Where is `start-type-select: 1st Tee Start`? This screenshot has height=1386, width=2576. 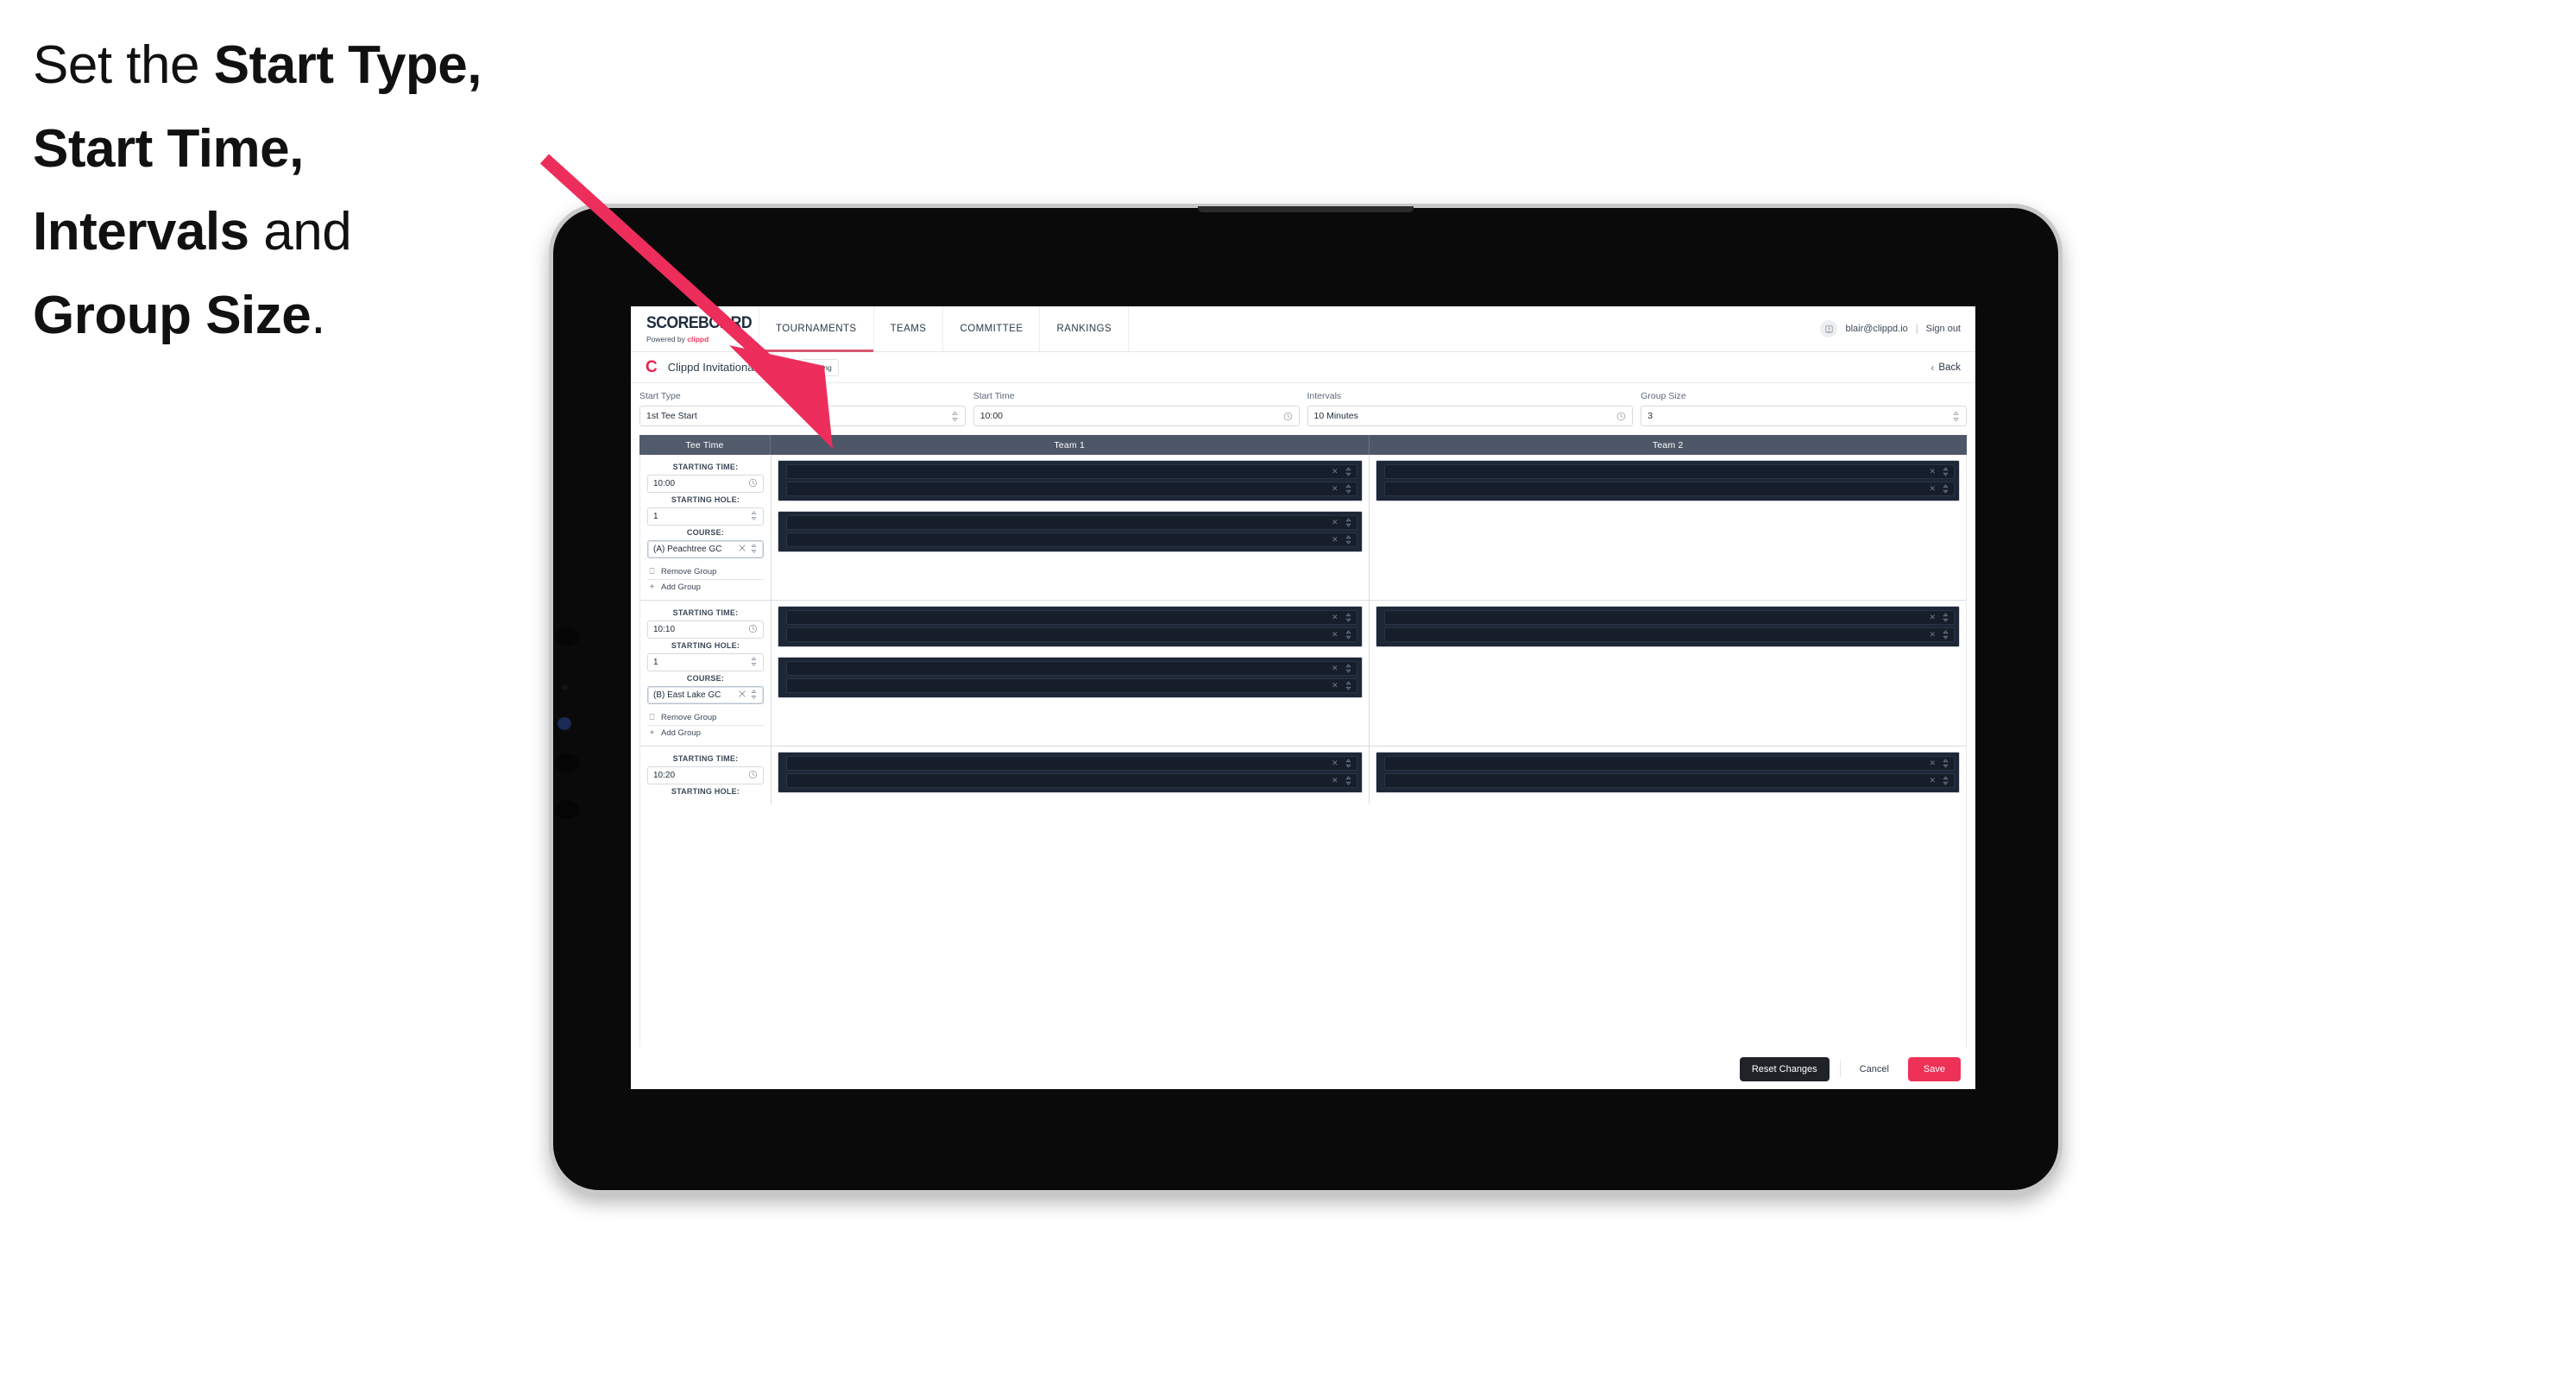 start-type-select: 1st Tee Start is located at coordinates (803, 416).